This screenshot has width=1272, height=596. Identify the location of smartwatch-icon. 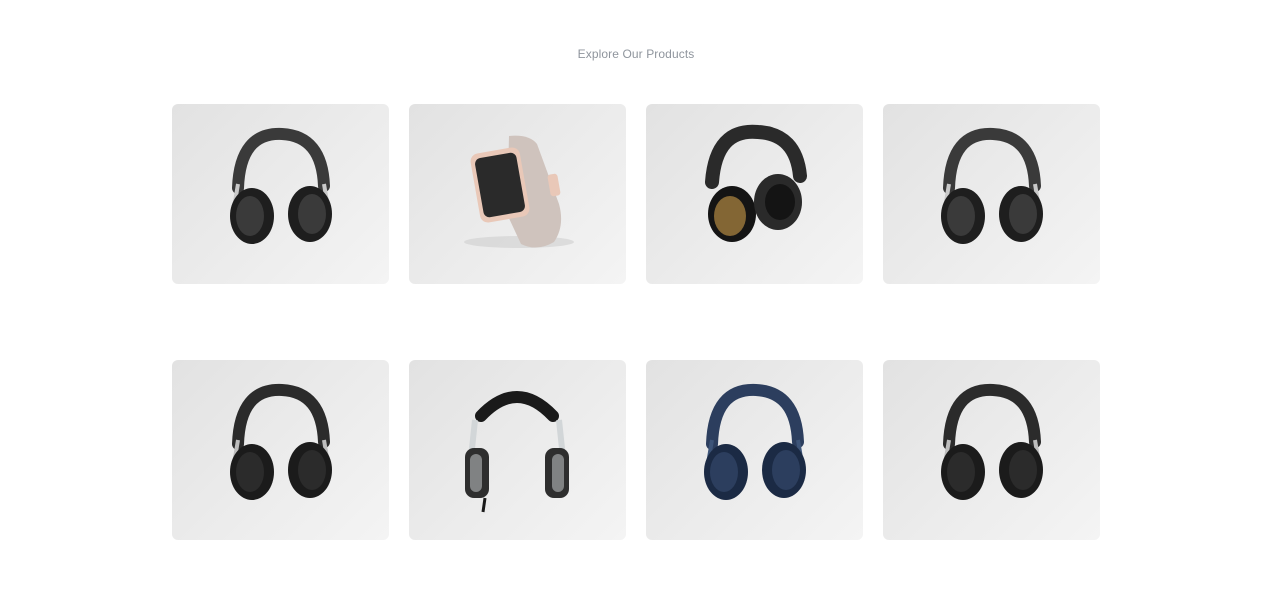
(519, 191).